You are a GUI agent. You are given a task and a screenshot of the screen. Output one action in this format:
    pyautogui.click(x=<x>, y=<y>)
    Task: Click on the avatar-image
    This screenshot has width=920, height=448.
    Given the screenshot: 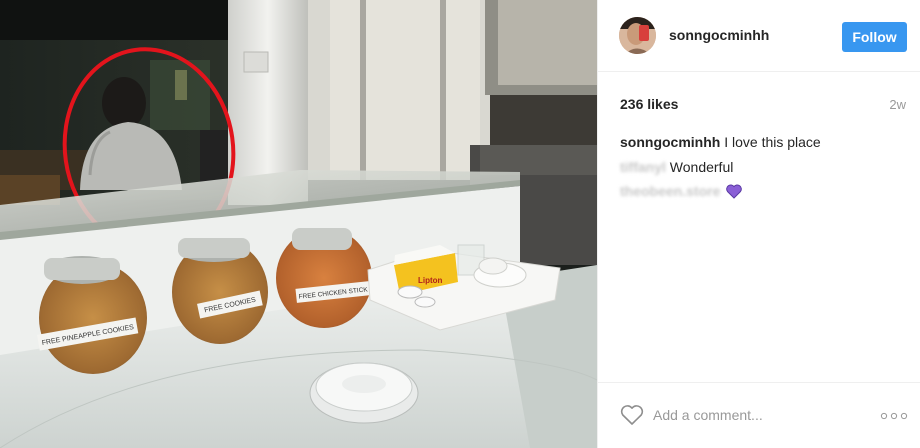 What is the action you would take?
    pyautogui.click(x=637, y=35)
    